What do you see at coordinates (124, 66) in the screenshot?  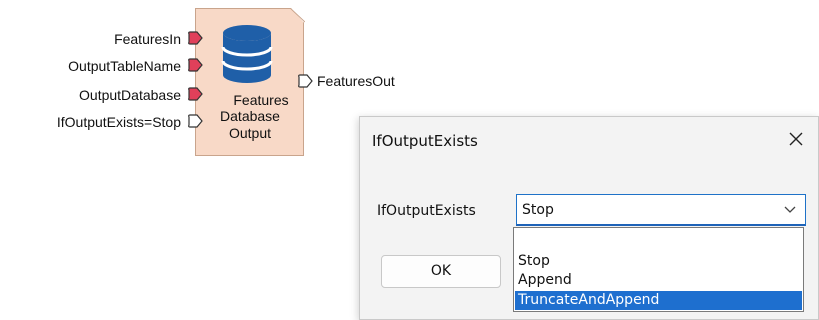 I see `input-port-label-output-table-name: OutputTableName` at bounding box center [124, 66].